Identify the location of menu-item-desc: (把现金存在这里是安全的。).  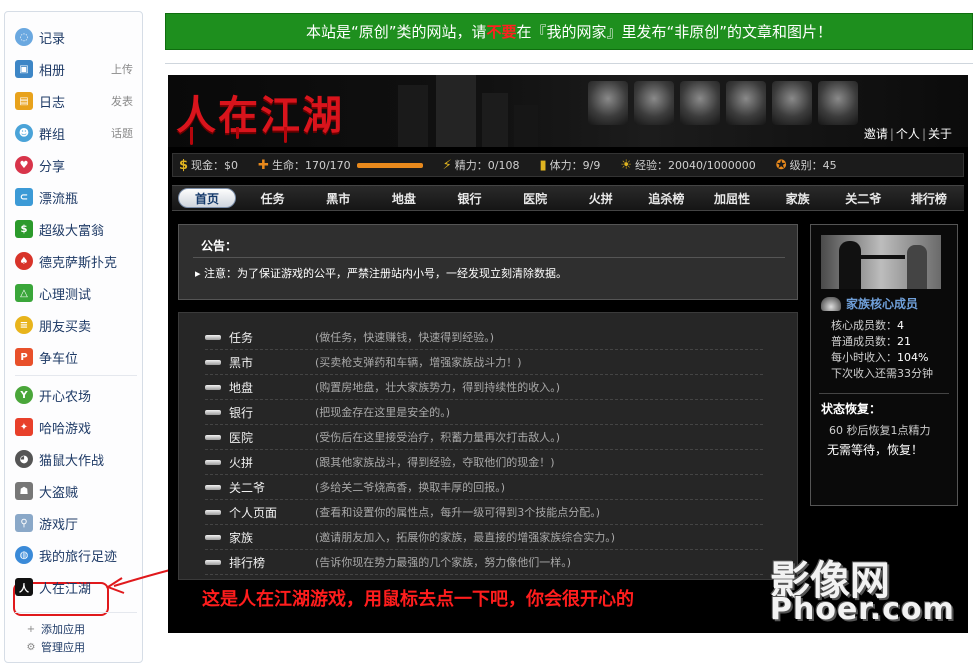
(383, 412).